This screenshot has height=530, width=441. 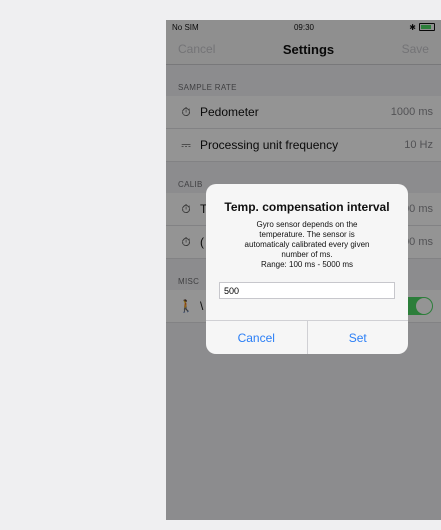 I want to click on alert-message-line: Gyro sensor depends on the, so click(x=307, y=224).